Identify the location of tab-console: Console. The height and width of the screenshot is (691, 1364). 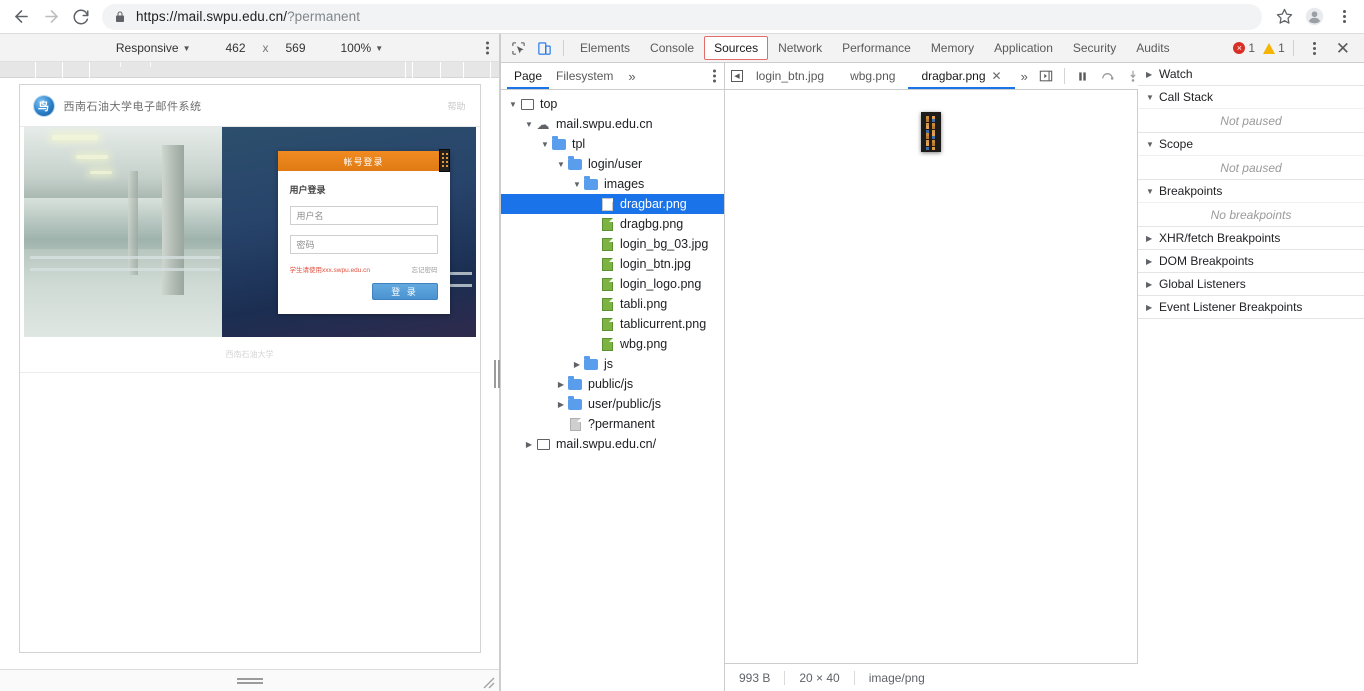
(672, 48).